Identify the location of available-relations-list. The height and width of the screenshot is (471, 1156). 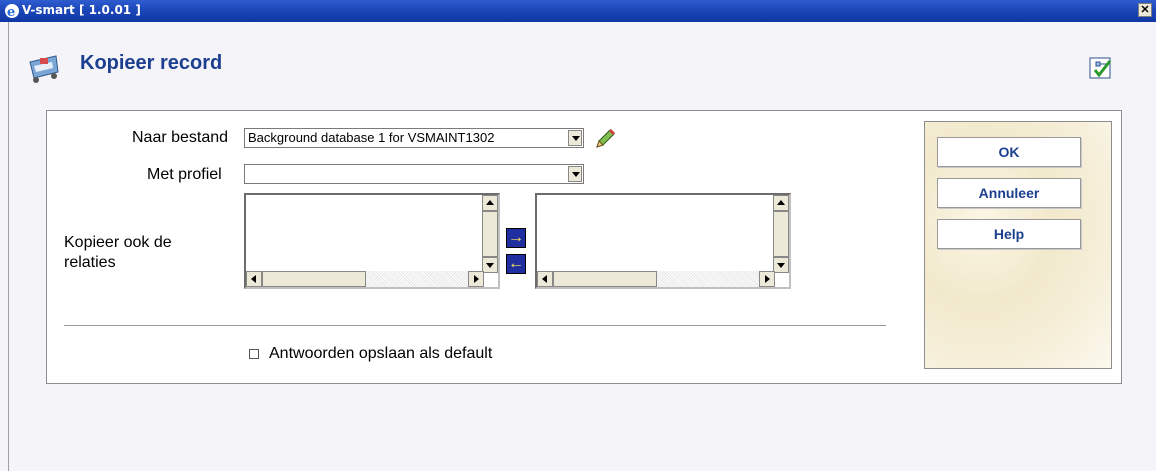
(372, 241).